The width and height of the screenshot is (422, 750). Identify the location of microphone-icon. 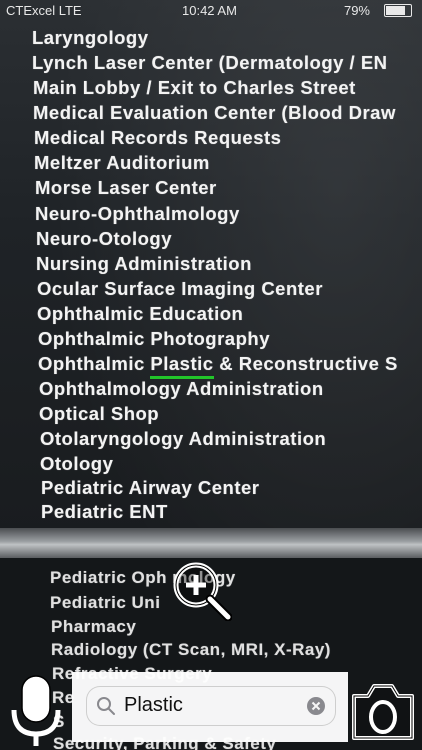
(36, 710).